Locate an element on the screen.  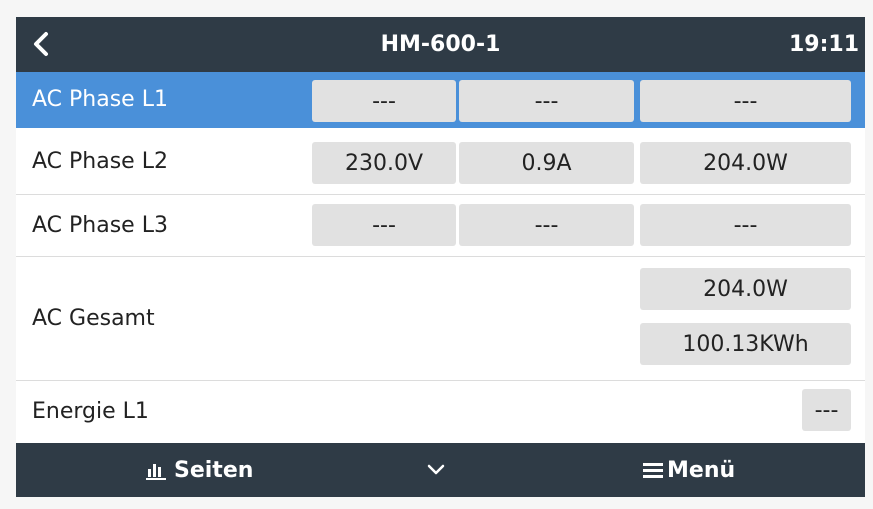
footer-bar: Seiten Menü is located at coordinates (440, 470).